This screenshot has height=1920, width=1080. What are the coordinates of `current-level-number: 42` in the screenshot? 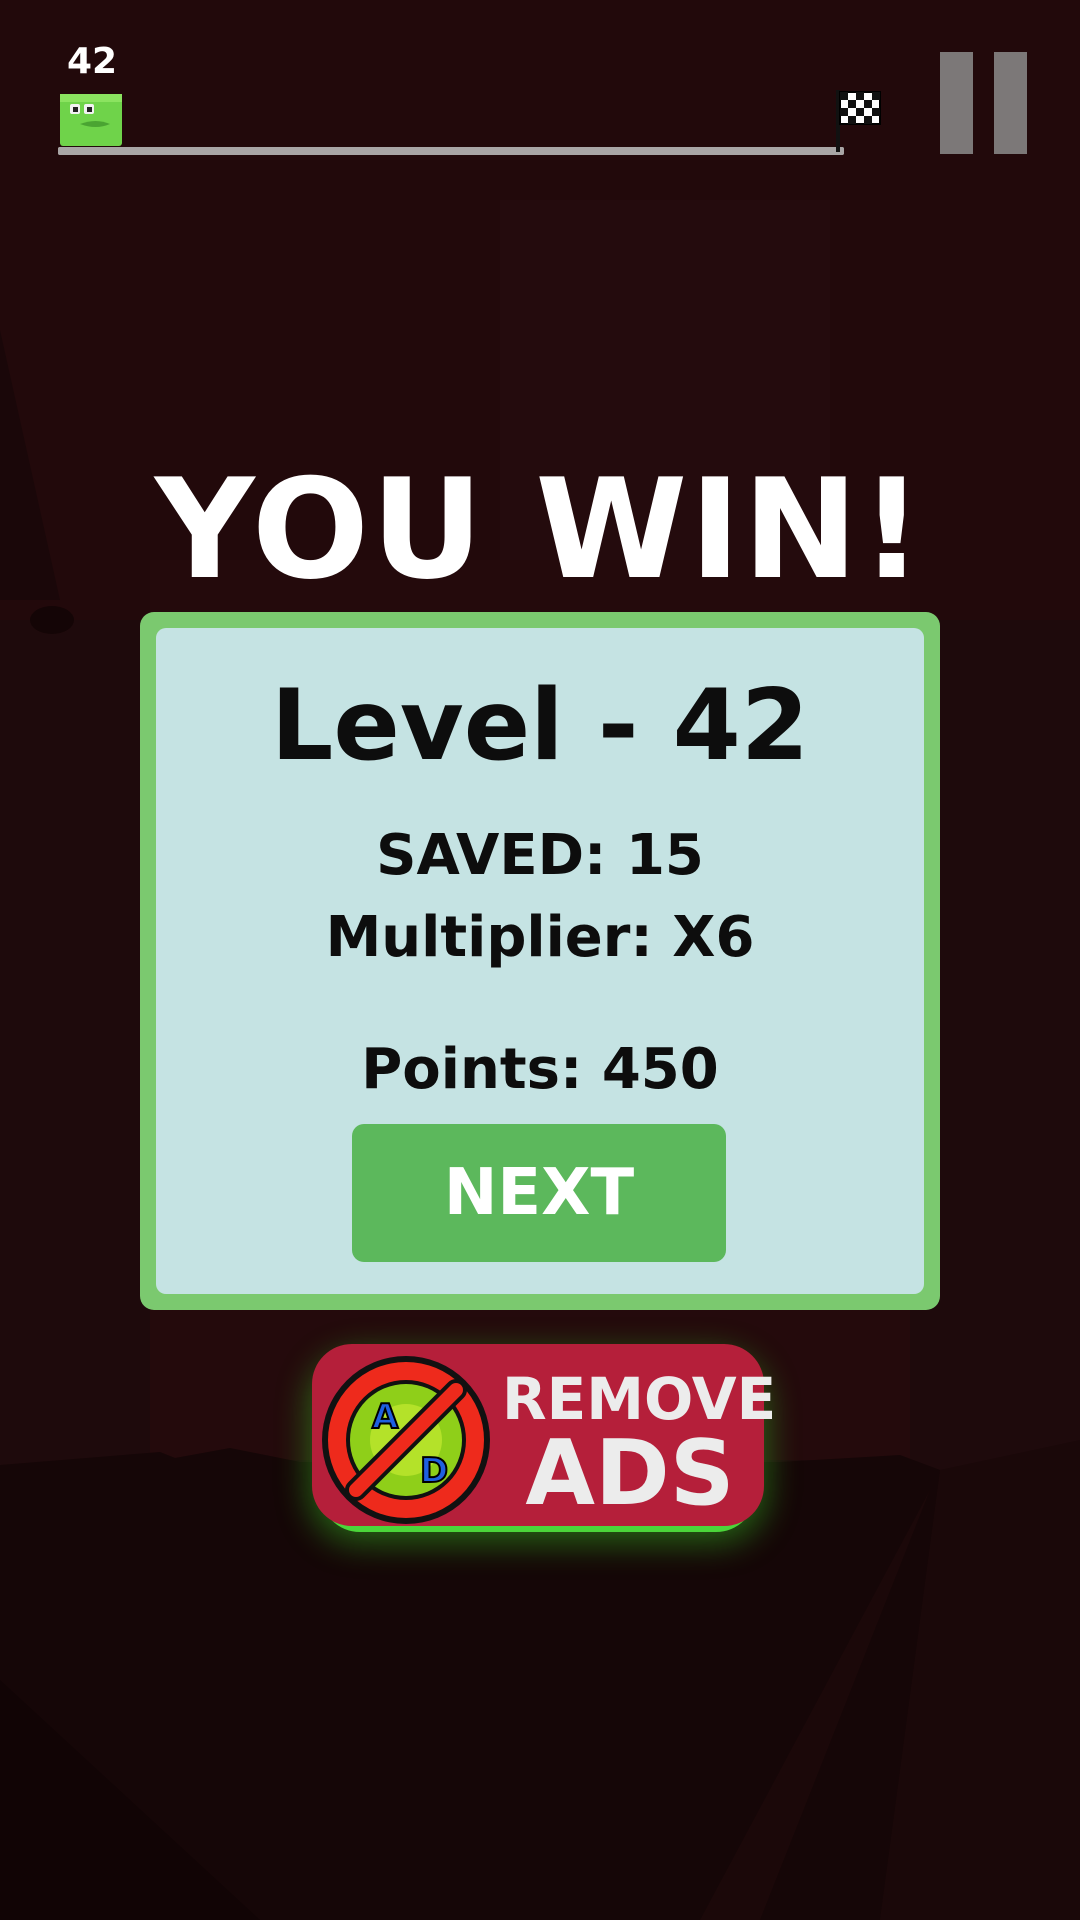 It's located at (92, 61).